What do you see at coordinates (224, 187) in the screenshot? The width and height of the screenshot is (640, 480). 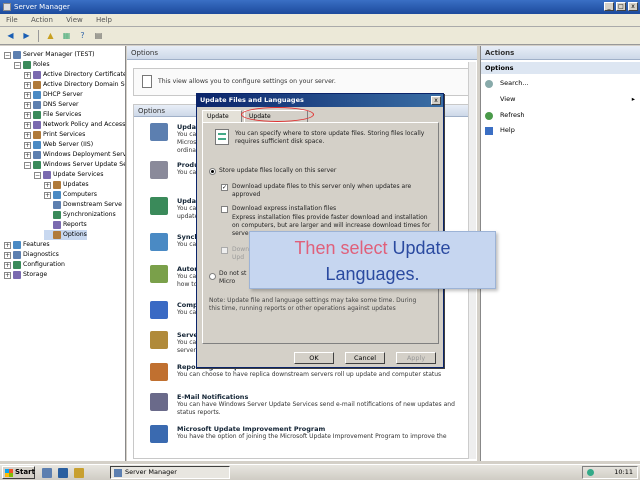 I see `checkbox-approved-only: ✓` at bounding box center [224, 187].